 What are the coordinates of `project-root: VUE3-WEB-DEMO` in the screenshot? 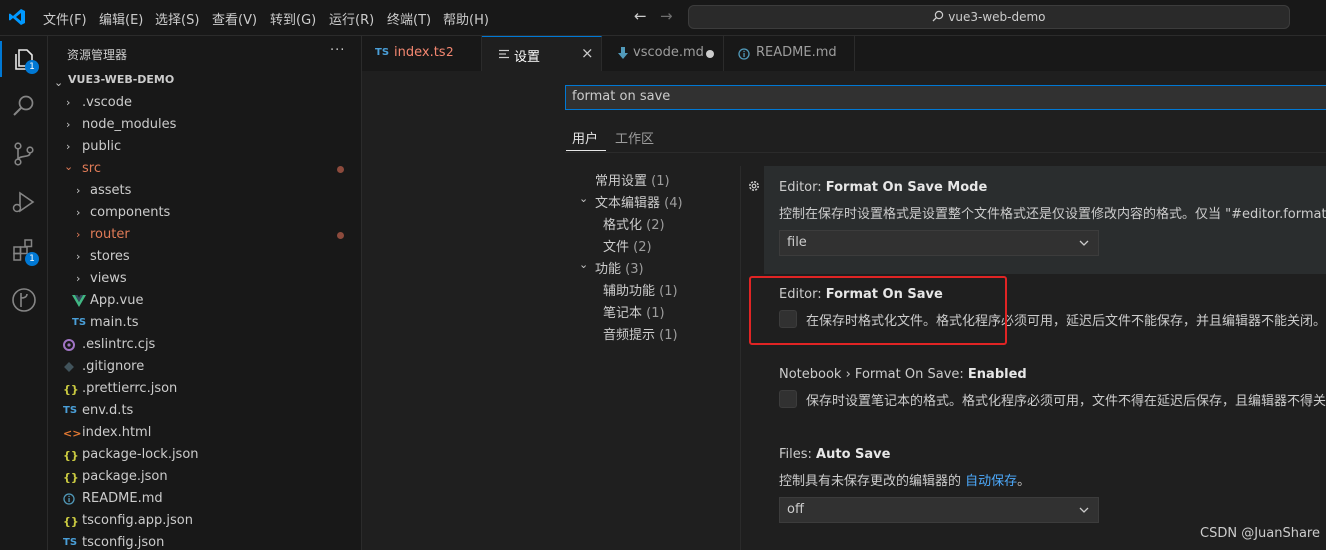 It's located at (121, 79).